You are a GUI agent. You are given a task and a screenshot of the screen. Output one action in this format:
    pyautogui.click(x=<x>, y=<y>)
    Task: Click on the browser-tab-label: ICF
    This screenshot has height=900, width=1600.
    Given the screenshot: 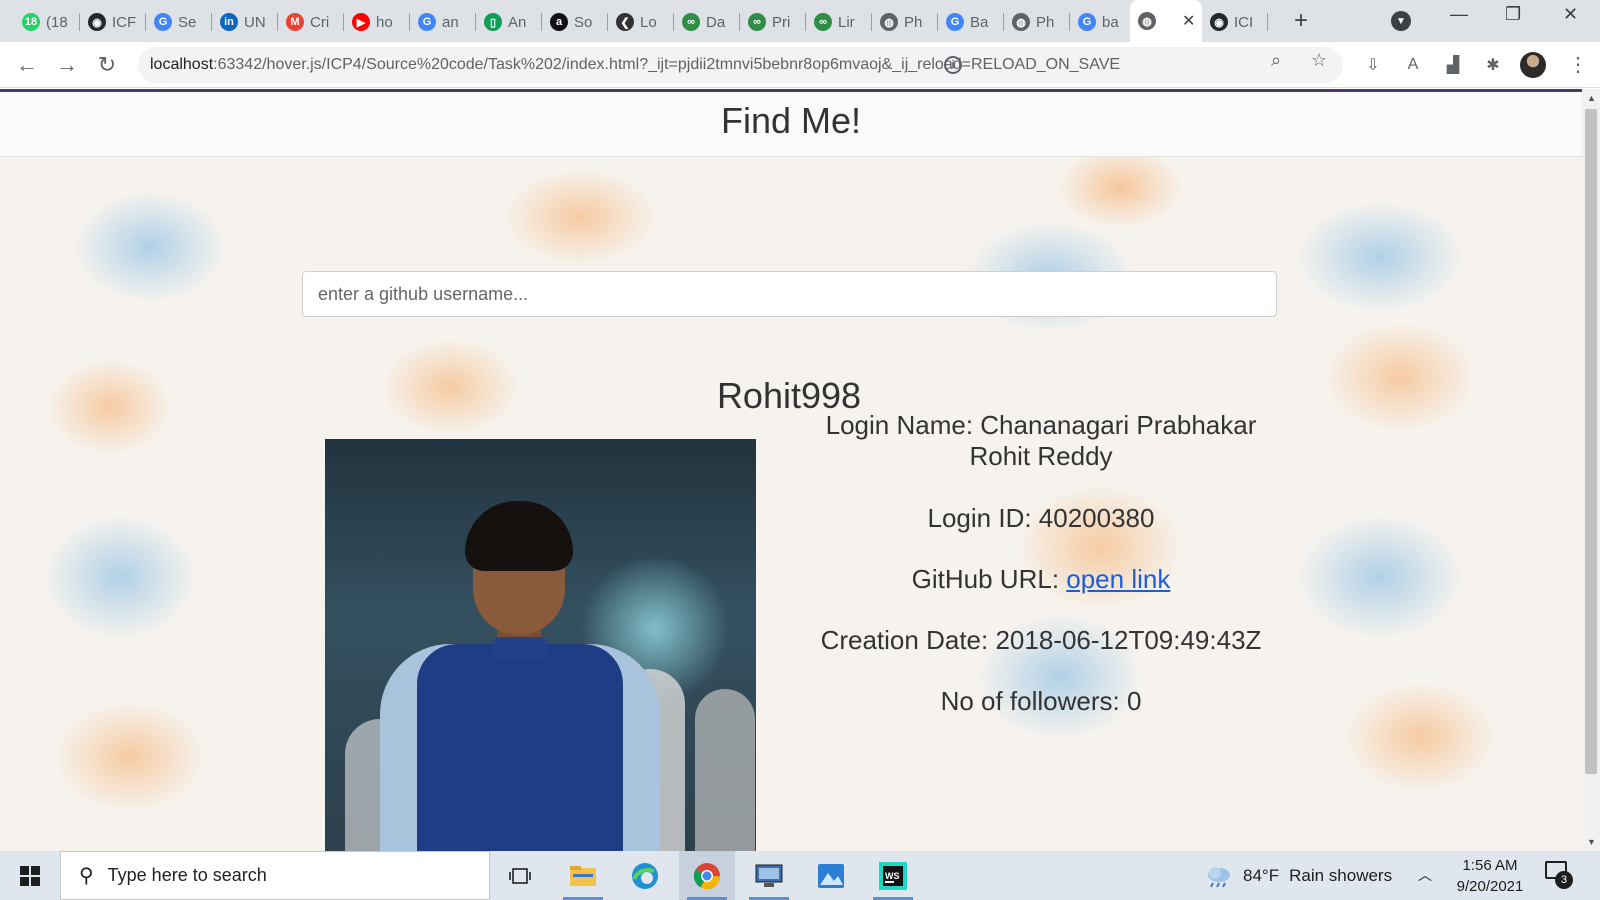 What is the action you would take?
    pyautogui.click(x=124, y=22)
    